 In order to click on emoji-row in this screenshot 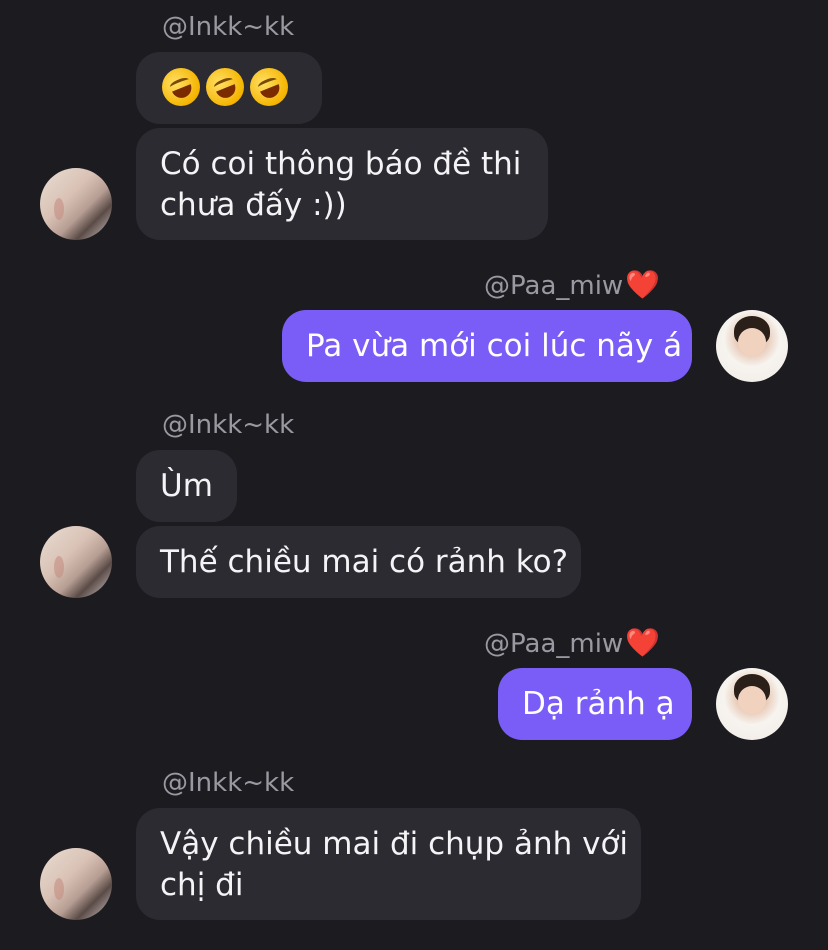, I will do `click(226, 86)`.